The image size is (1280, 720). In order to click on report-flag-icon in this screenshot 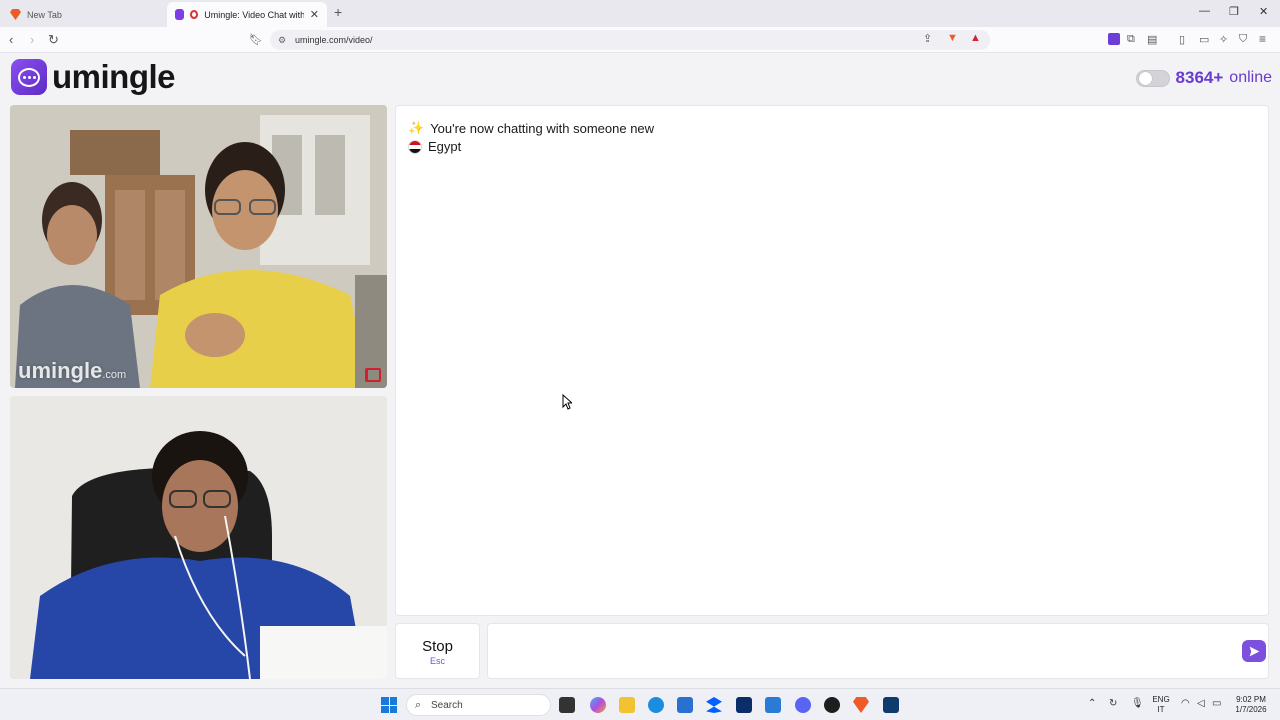, I will do `click(373, 375)`.